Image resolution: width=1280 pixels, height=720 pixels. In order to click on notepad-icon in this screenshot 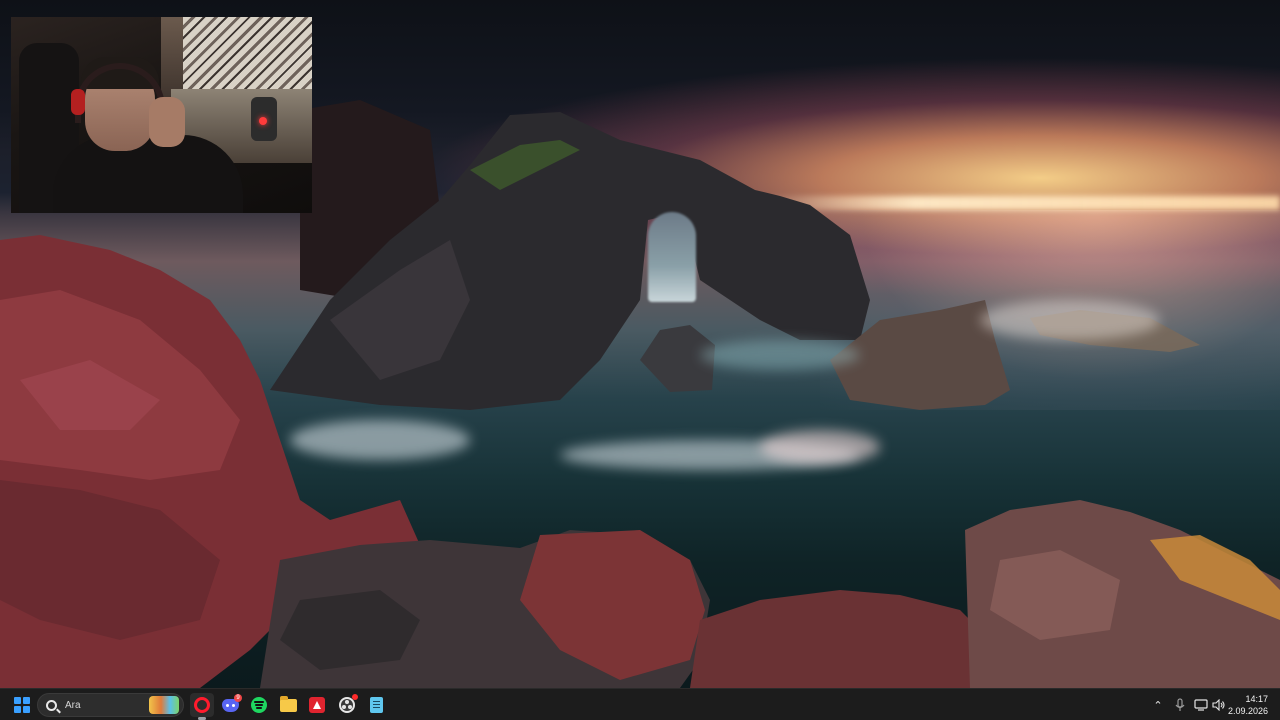, I will do `click(376, 705)`.